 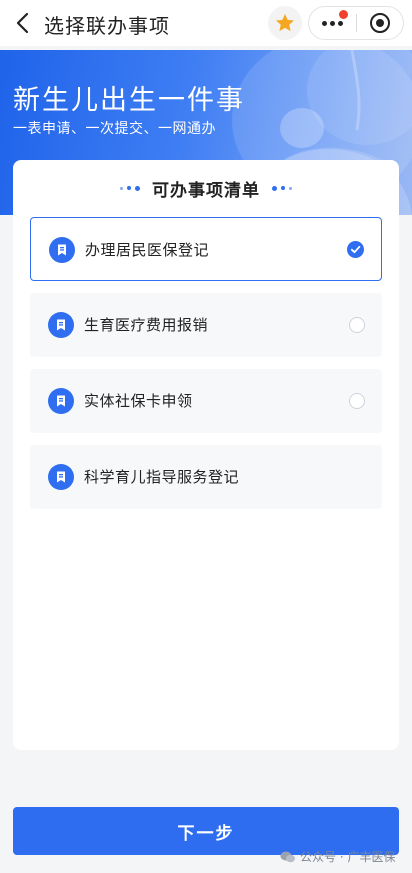 I want to click on service-item-social-security-card: 实体社保卡申领, so click(x=206, y=401).